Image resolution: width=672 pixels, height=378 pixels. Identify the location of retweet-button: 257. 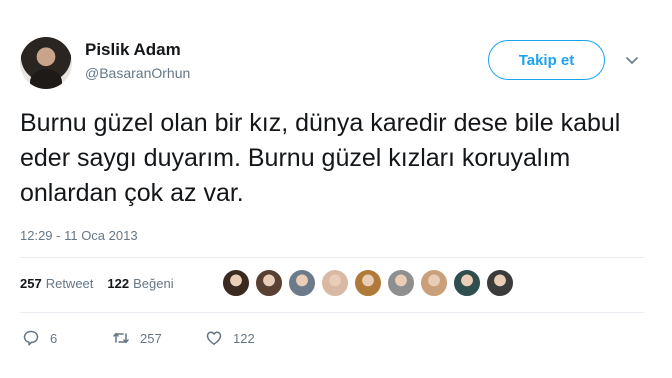
(158, 338).